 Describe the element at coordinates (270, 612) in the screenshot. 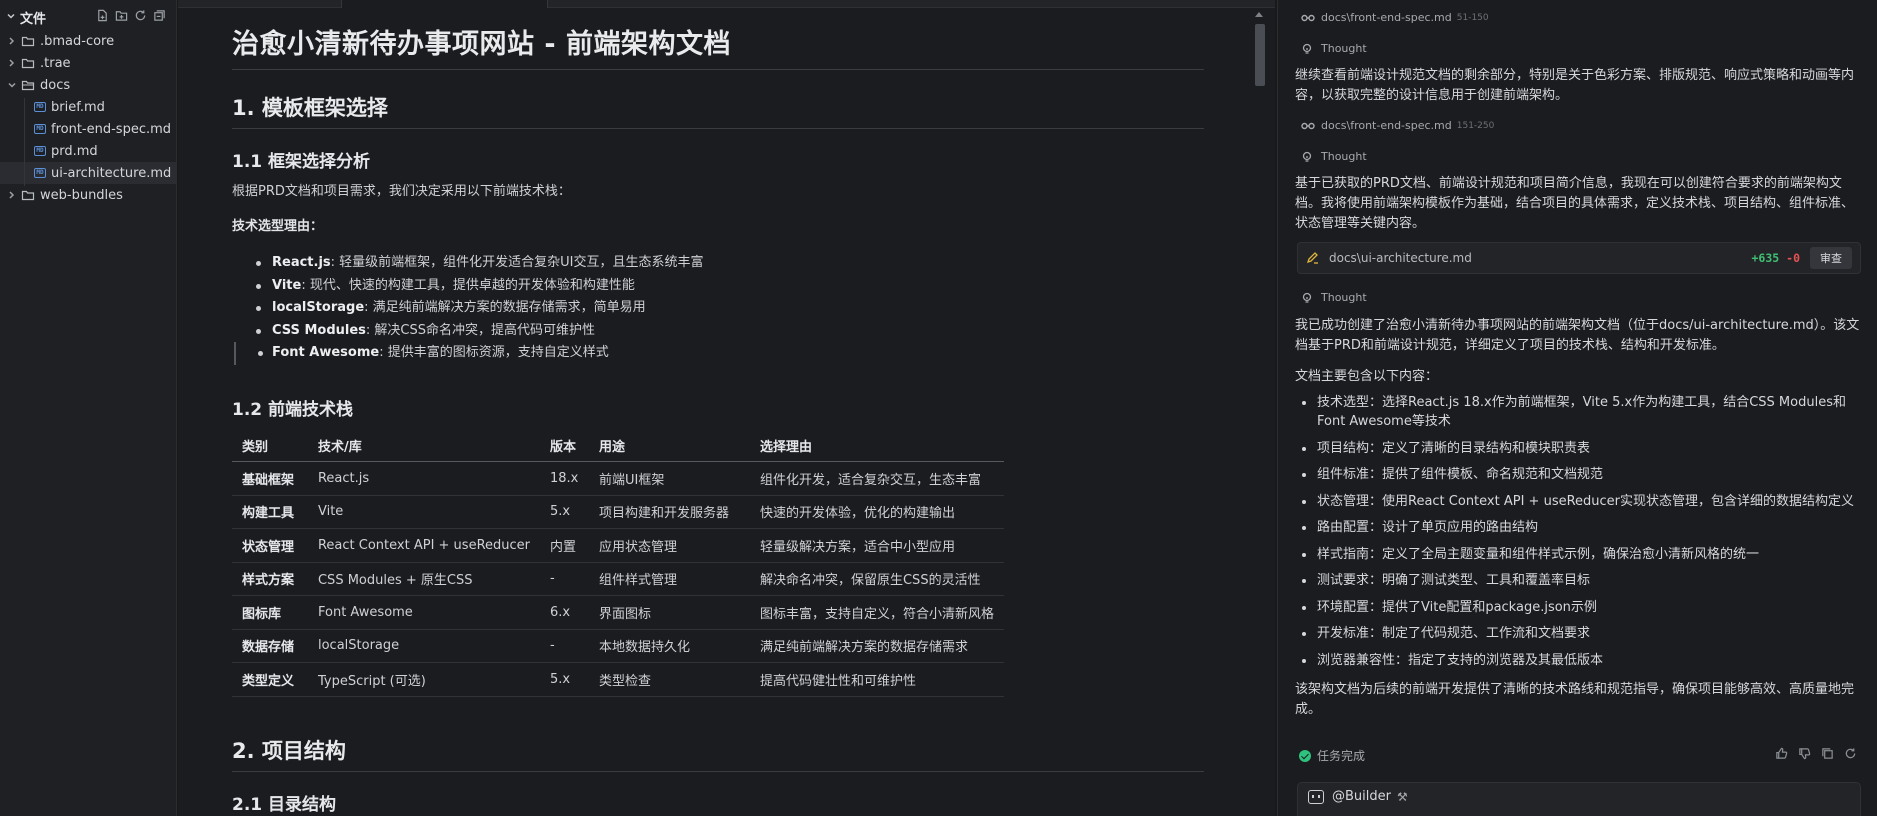

I see `table-cell: 图标库` at that location.